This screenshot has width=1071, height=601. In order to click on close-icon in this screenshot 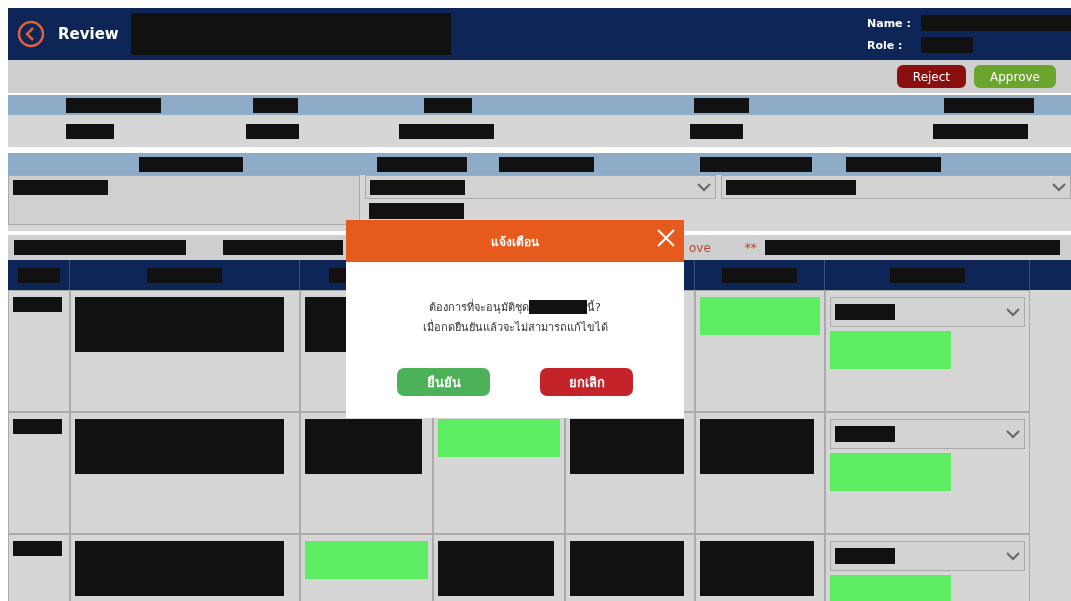, I will do `click(666, 238)`.